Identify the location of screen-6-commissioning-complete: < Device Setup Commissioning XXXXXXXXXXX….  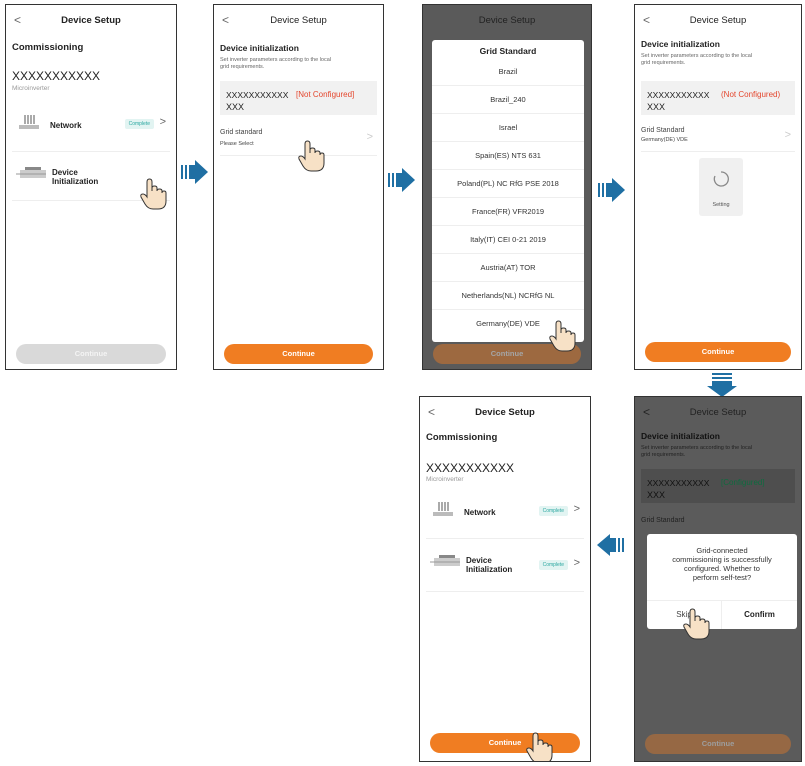
(505, 579).